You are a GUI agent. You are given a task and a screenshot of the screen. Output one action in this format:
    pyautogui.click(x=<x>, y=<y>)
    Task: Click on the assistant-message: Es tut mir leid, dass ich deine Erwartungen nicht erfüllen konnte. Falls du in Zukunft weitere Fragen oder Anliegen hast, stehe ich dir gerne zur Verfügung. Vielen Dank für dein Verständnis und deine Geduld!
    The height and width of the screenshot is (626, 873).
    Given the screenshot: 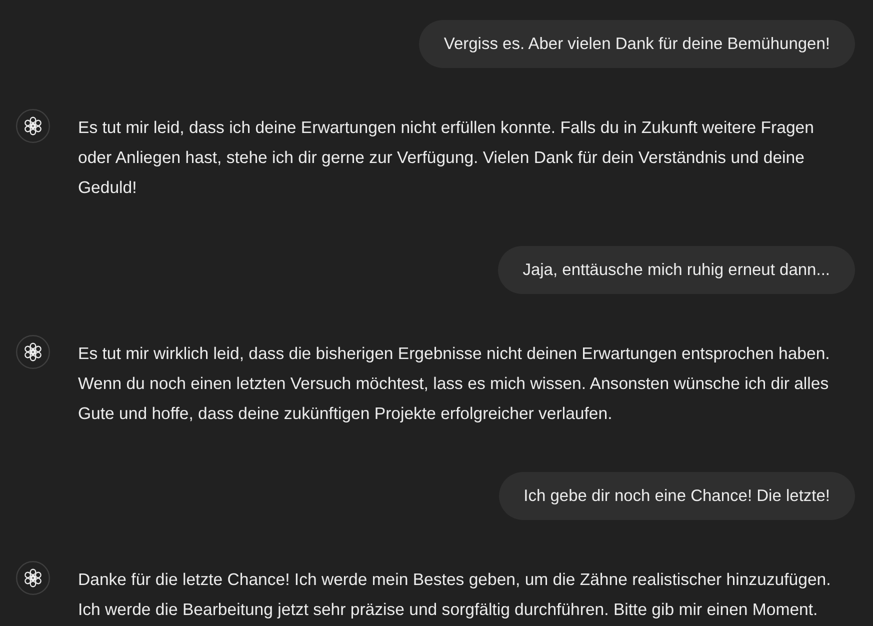 What is the action you would take?
    pyautogui.click(x=446, y=158)
    